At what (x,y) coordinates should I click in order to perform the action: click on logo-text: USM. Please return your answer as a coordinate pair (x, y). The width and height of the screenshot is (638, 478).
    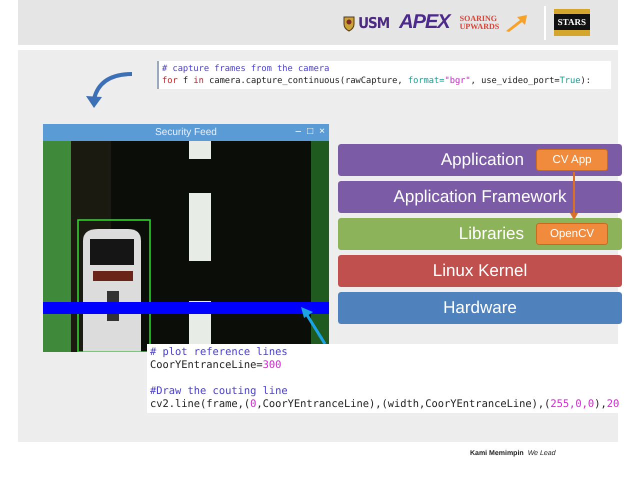
    Looking at the image, I should click on (374, 23).